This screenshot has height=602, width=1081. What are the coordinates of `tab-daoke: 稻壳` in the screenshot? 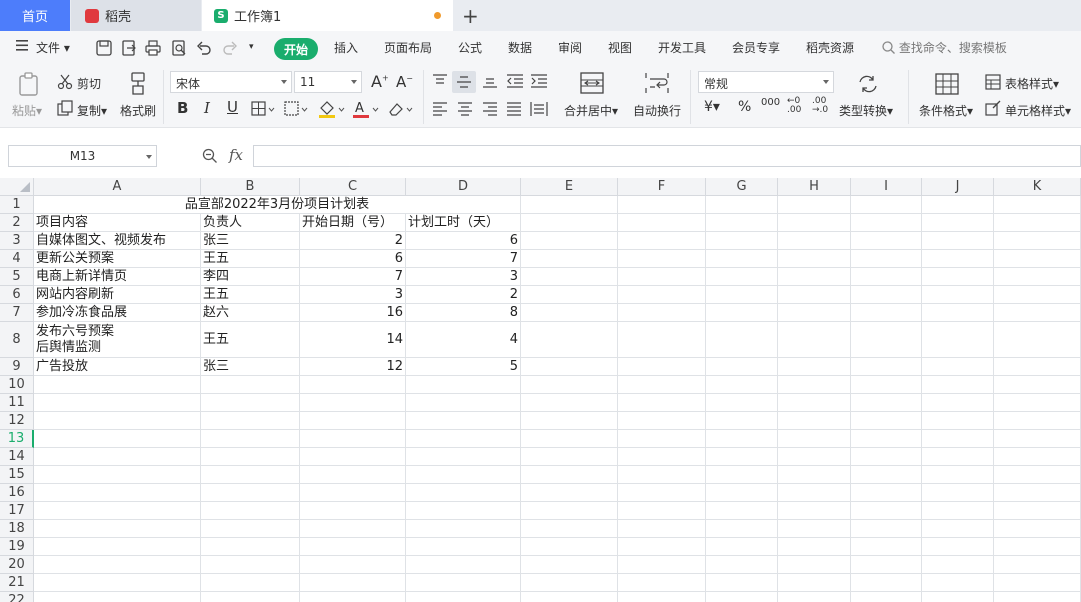 It's located at (136, 15).